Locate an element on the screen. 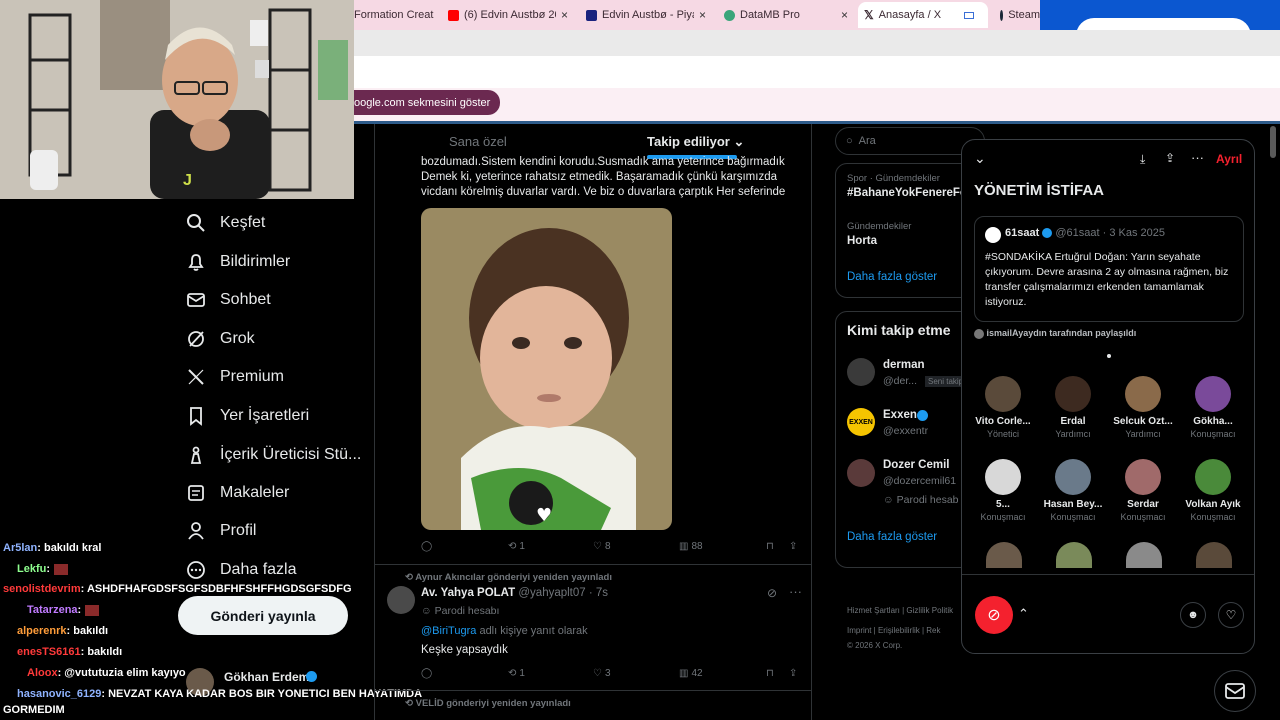  tab-following: Takip ediliyor ⌄ is located at coordinates (695, 142).